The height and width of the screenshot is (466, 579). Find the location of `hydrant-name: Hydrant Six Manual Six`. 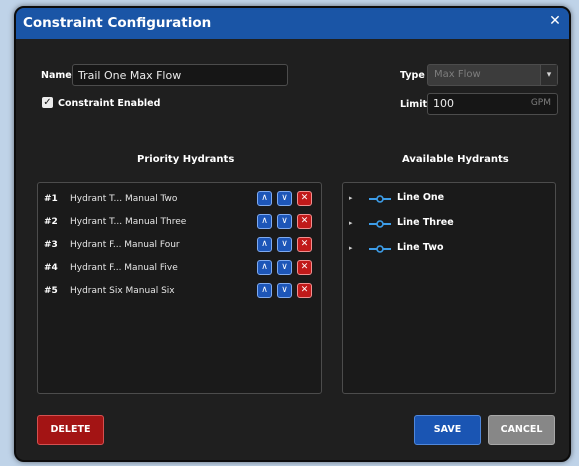

hydrant-name: Hydrant Six Manual Six is located at coordinates (122, 291).